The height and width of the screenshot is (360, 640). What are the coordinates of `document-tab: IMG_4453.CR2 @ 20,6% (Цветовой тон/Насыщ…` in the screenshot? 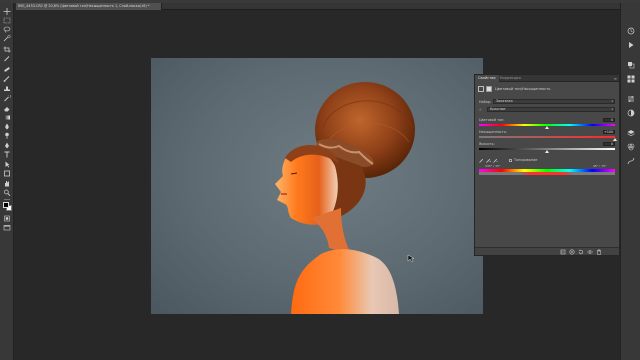 It's located at (89, 6).